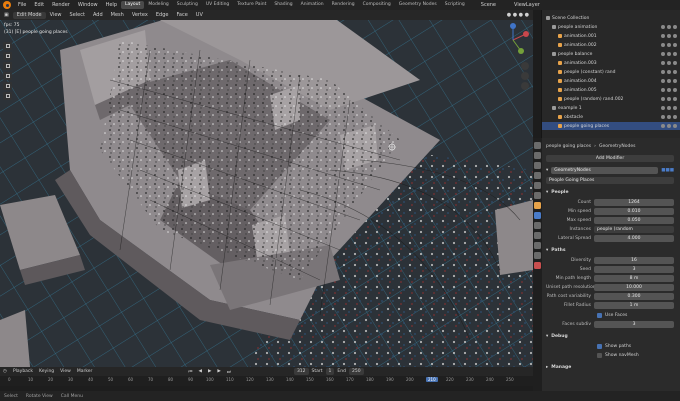  Describe the element at coordinates (634, 211) in the screenshot. I see `min-speed-field: 0.010` at that location.